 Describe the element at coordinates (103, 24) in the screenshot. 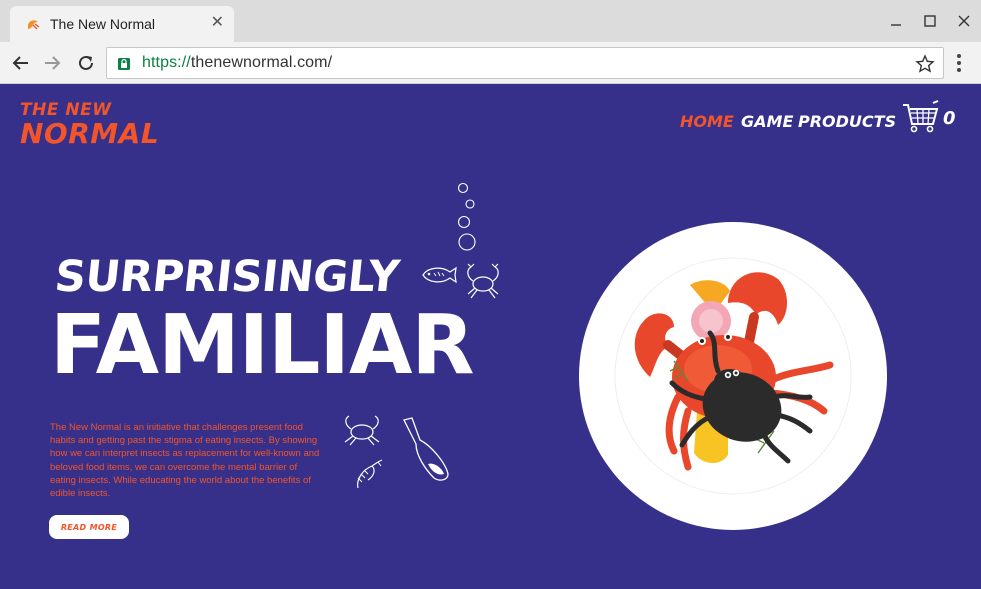

I see `tab-title: The New Normal` at that location.